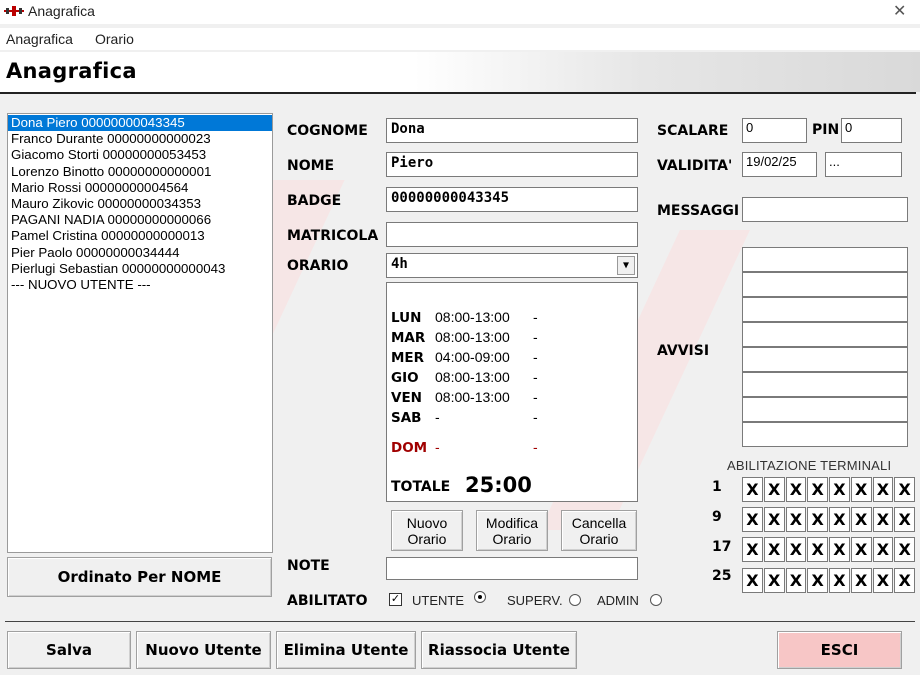 This screenshot has width=920, height=675. What do you see at coordinates (140, 139) in the screenshot?
I see `list-item: Franco Durante 00000000000023` at bounding box center [140, 139].